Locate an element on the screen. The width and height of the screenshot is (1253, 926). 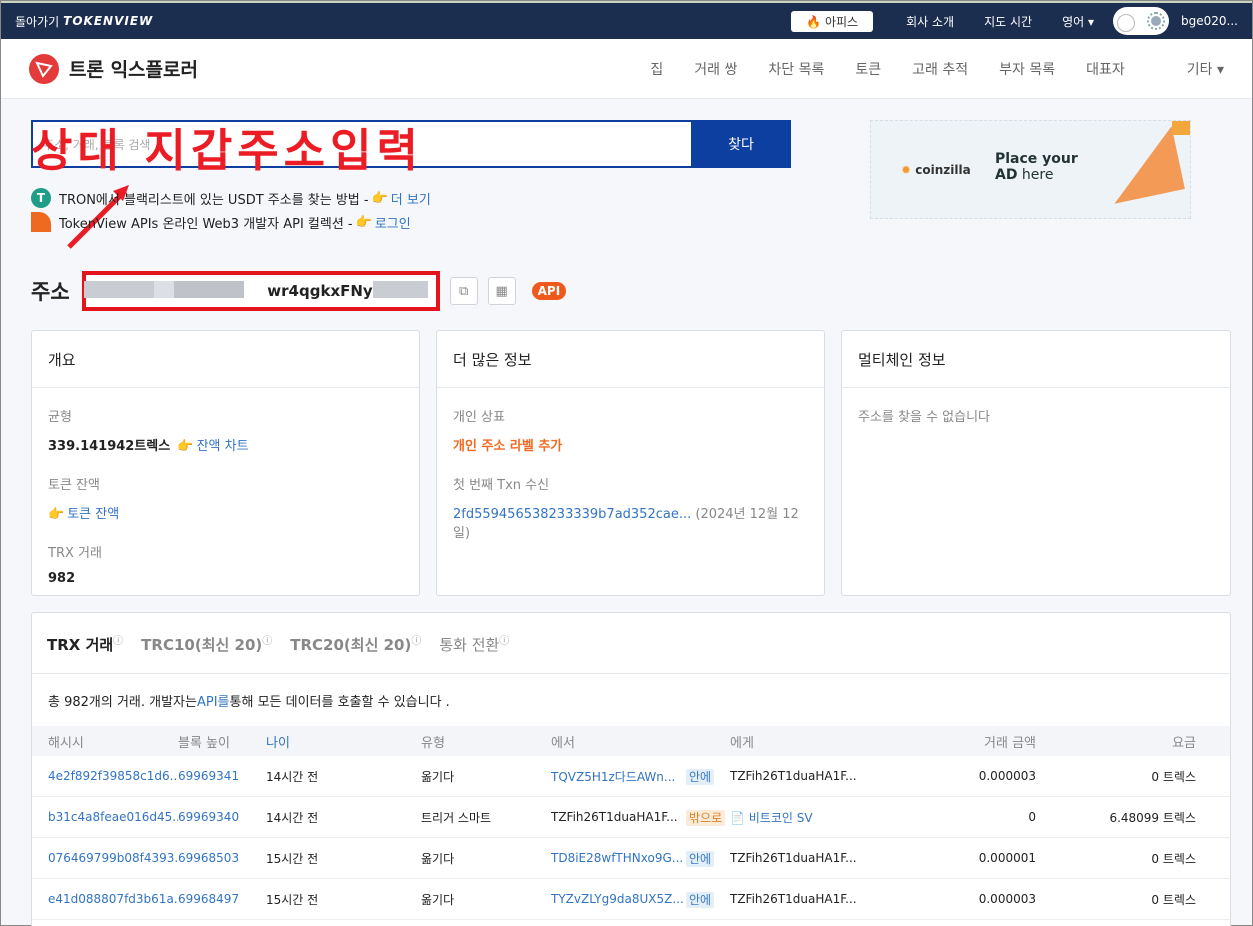
trx-count: 982 is located at coordinates (62, 578).